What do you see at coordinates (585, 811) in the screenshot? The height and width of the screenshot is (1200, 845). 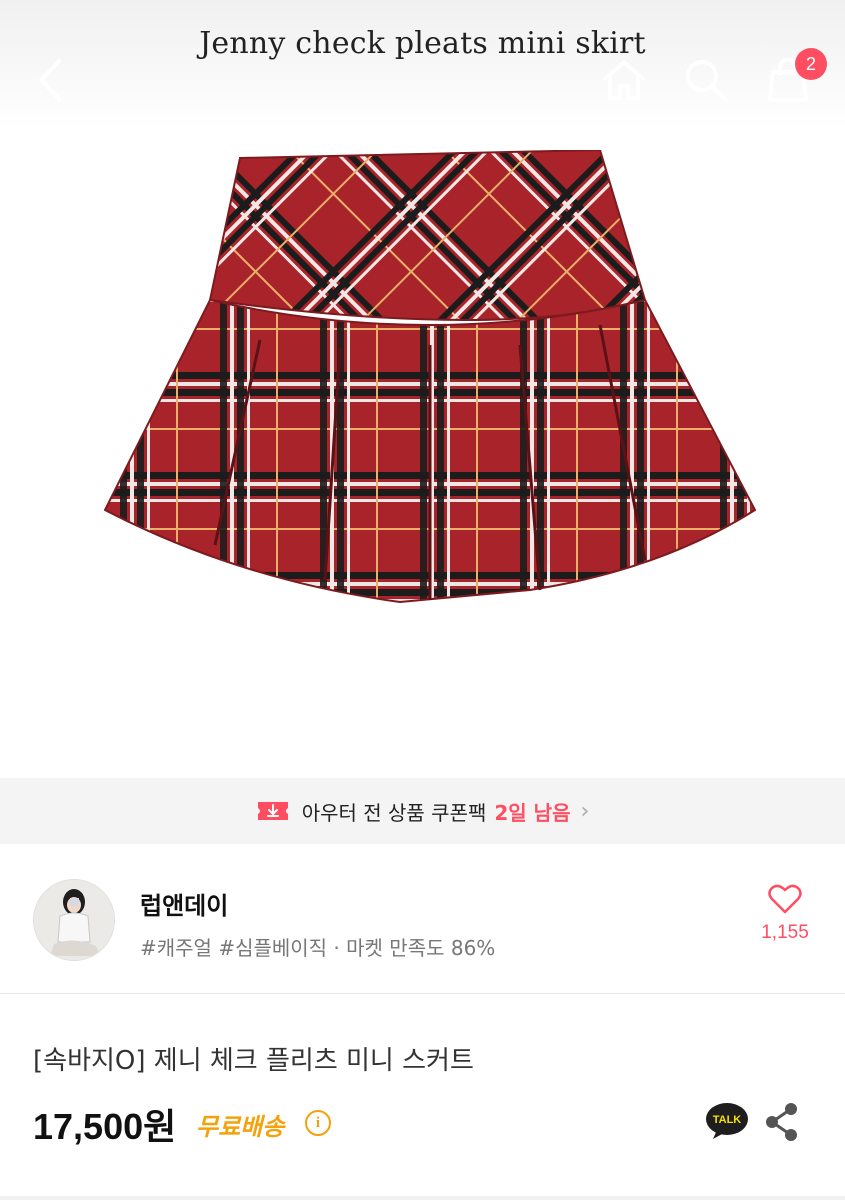 I see `chevron-right-icon: ›` at bounding box center [585, 811].